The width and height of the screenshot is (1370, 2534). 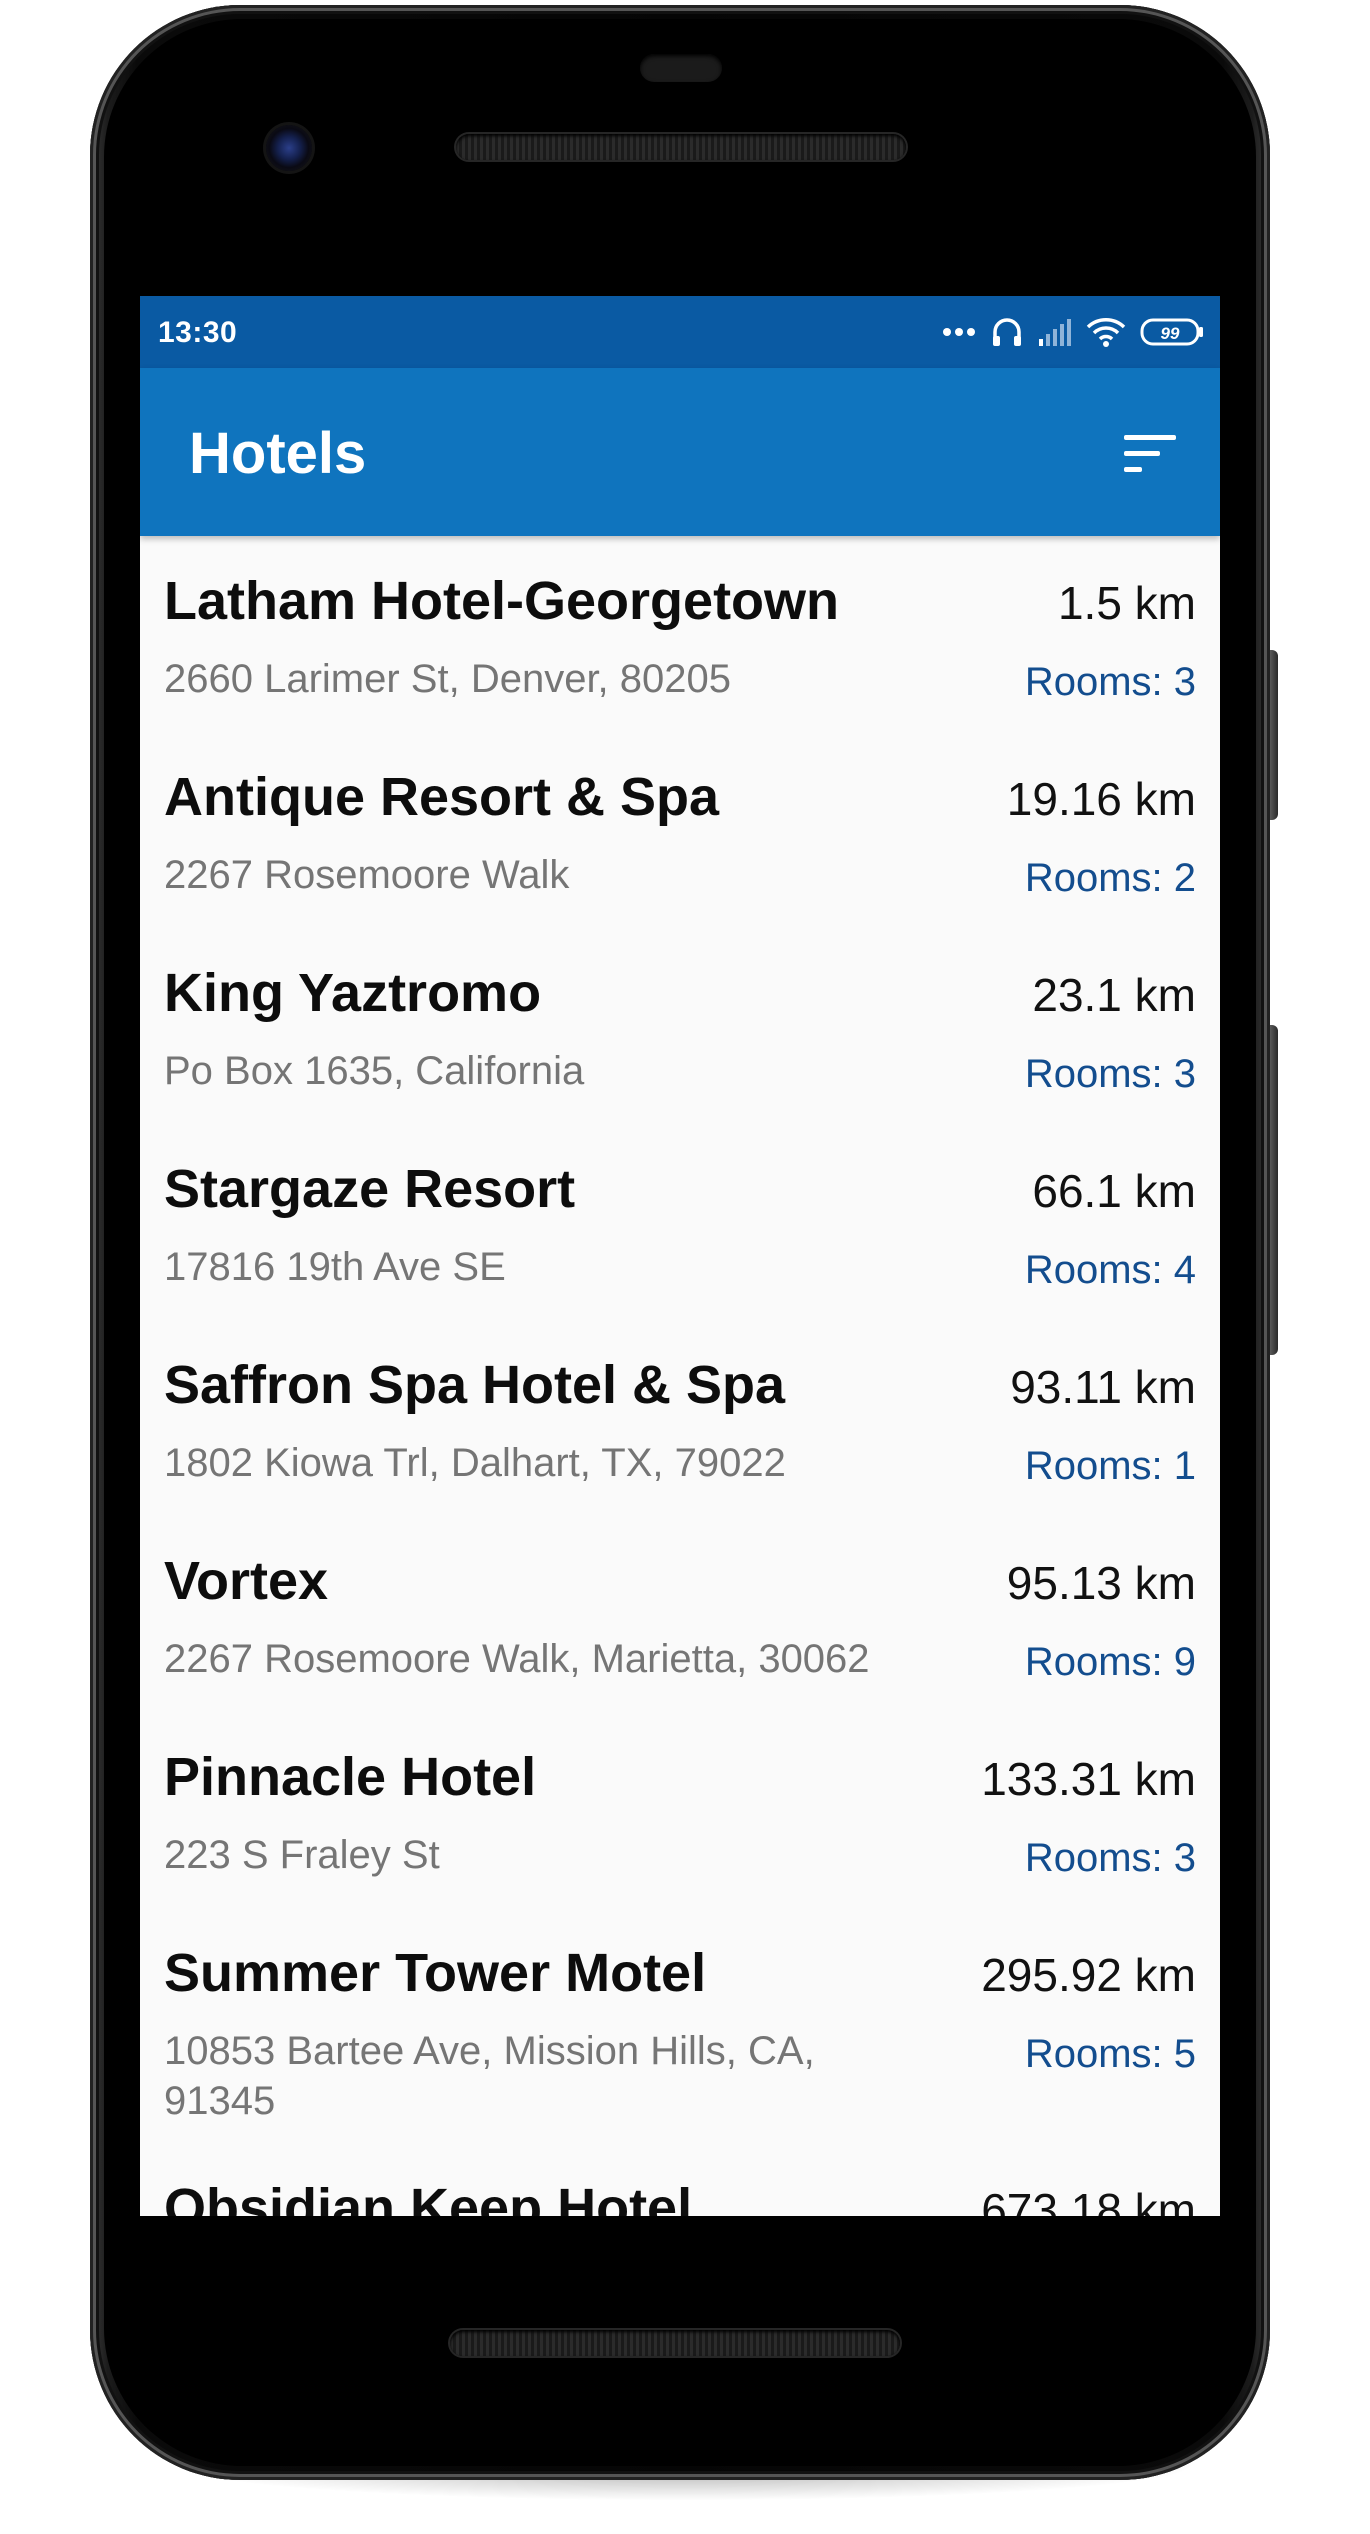 I want to click on battery-icon: 99, so click(x=1173, y=332).